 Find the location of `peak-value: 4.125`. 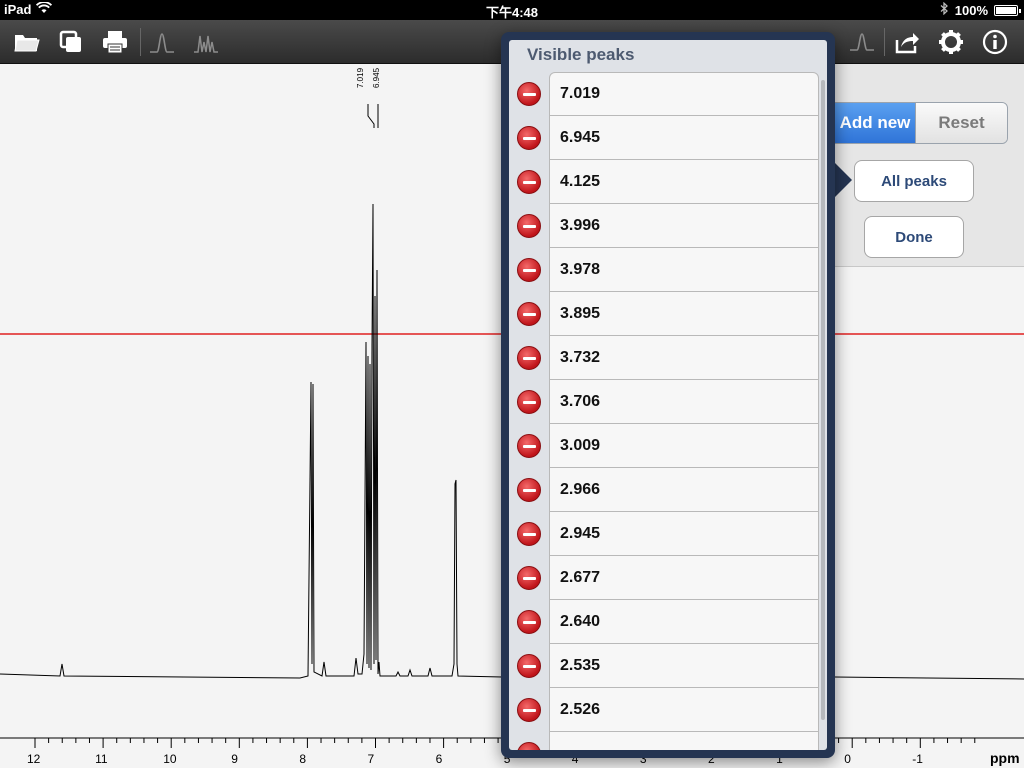

peak-value: 4.125 is located at coordinates (684, 182).